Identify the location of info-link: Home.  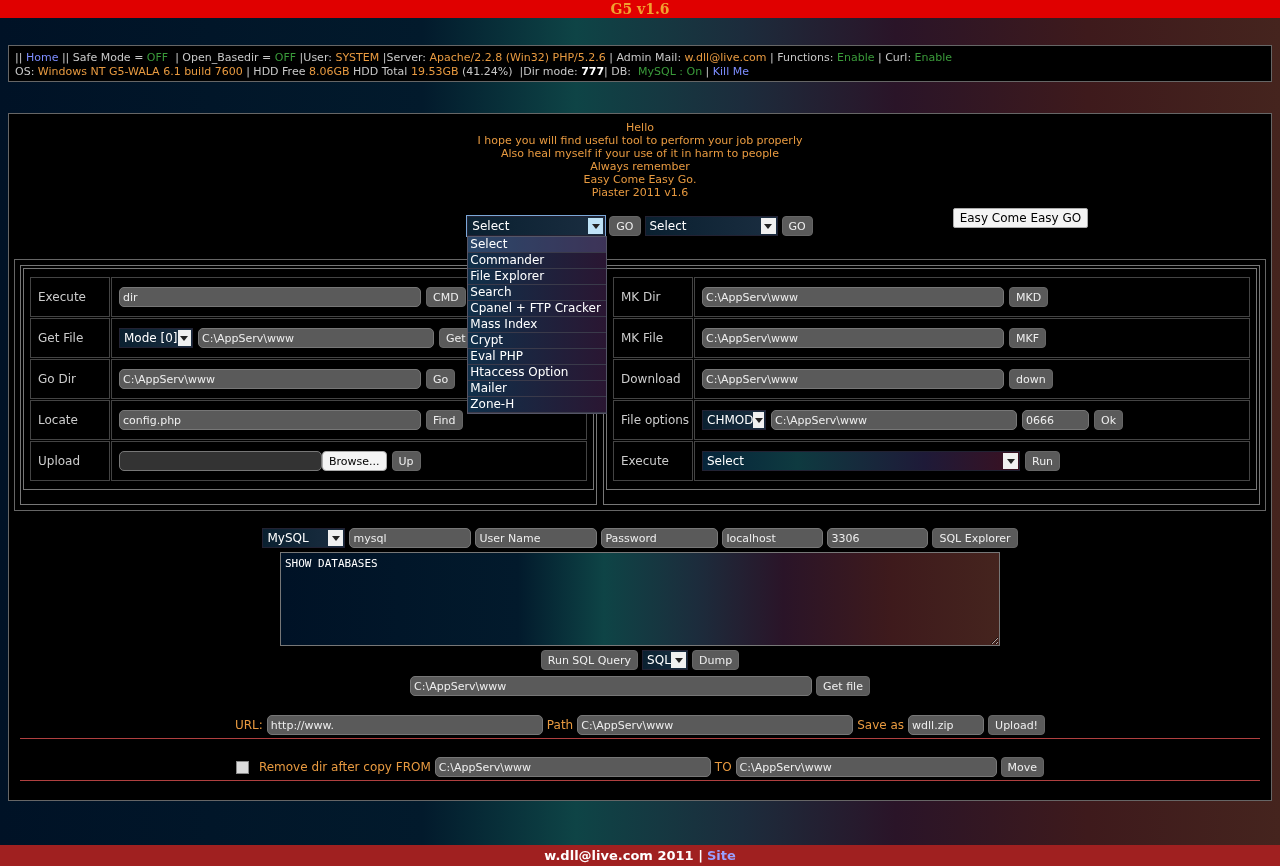
(42, 57).